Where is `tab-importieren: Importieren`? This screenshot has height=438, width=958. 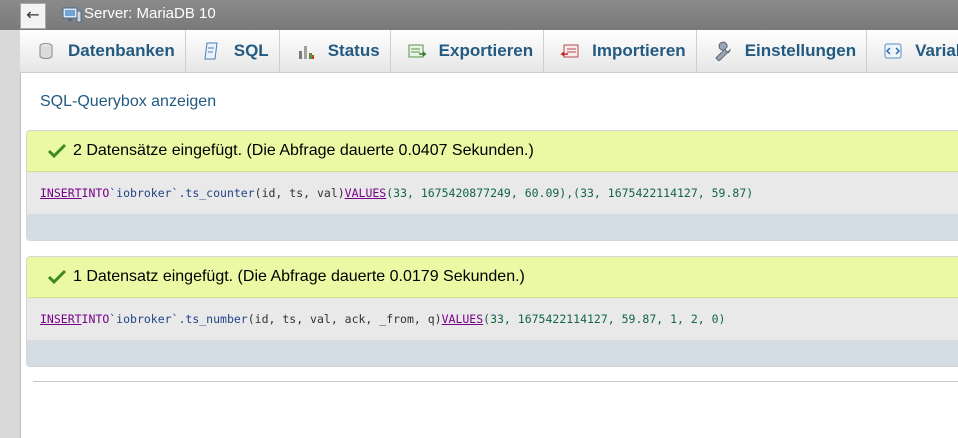
tab-importieren: Importieren is located at coordinates (620, 51).